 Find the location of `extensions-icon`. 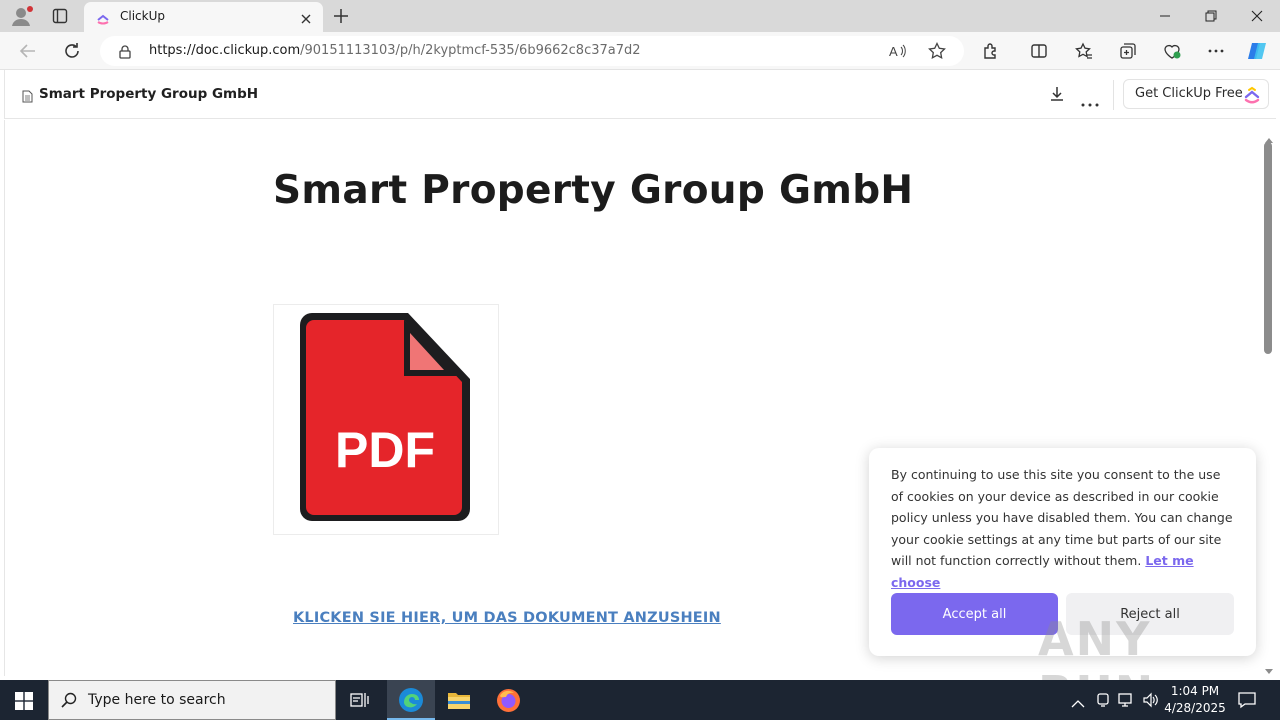

extensions-icon is located at coordinates (991, 51).